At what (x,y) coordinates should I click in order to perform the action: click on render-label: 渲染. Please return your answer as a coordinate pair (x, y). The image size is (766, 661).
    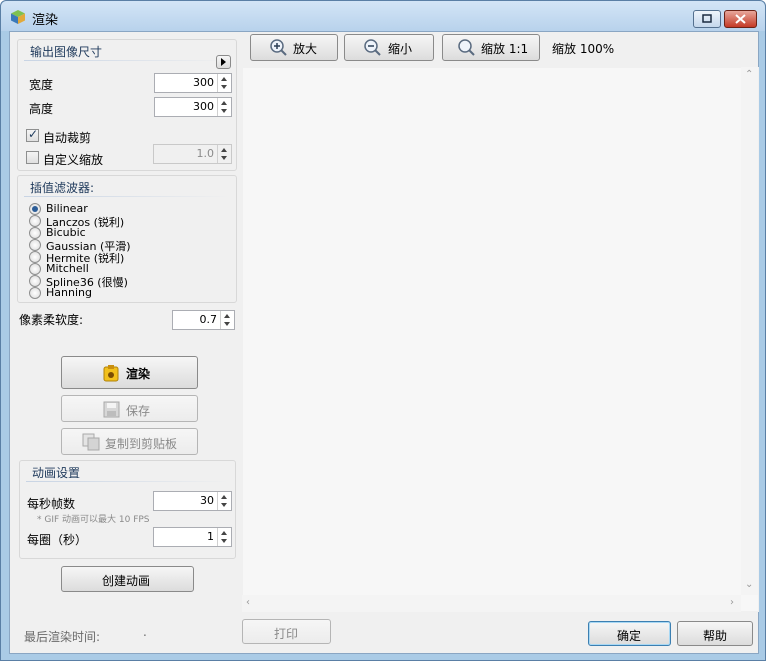
    Looking at the image, I should click on (138, 374).